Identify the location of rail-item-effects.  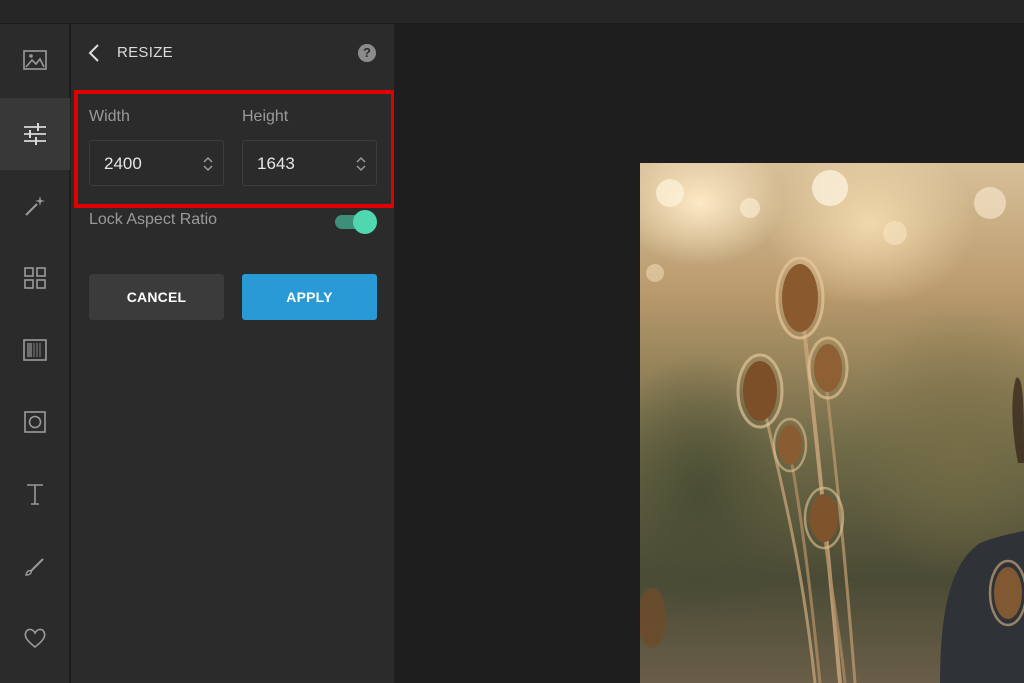
(35, 206).